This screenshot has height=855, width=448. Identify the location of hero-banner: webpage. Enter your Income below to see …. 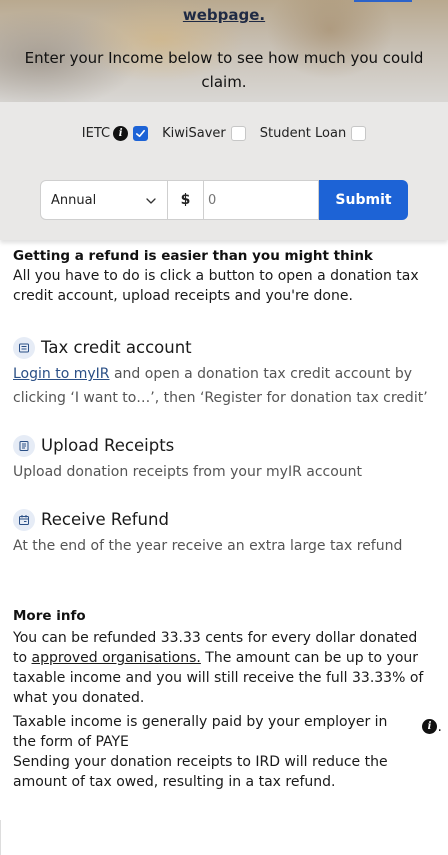
(224, 51).